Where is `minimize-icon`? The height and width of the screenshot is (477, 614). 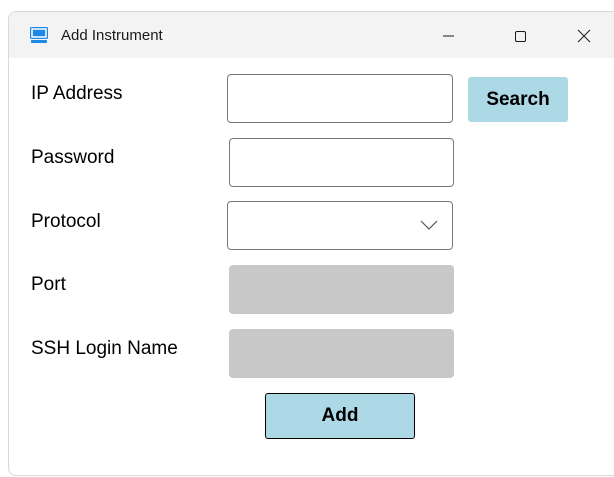 minimize-icon is located at coordinates (448, 36).